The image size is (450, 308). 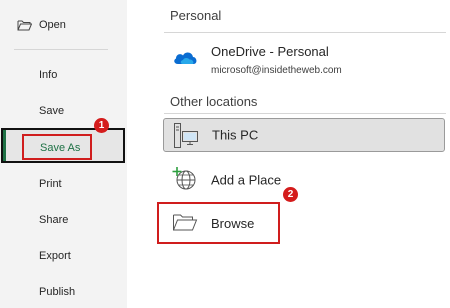 What do you see at coordinates (276, 70) in the screenshot?
I see `onedrive-email: microsoft@insidetheweb.com` at bounding box center [276, 70].